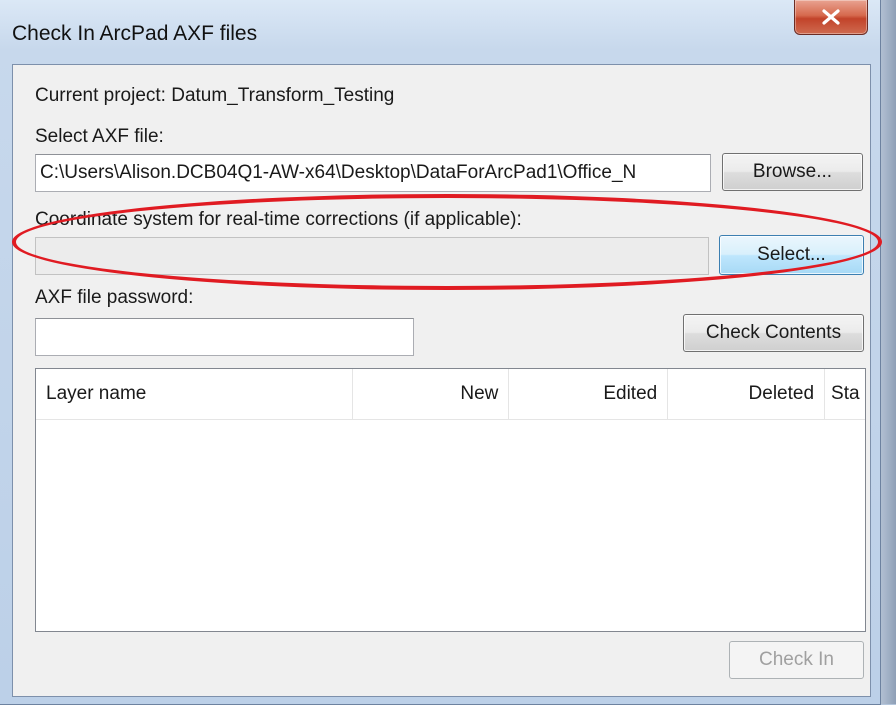 The height and width of the screenshot is (705, 896). I want to click on check-contents-button: Check Contents, so click(773, 333).